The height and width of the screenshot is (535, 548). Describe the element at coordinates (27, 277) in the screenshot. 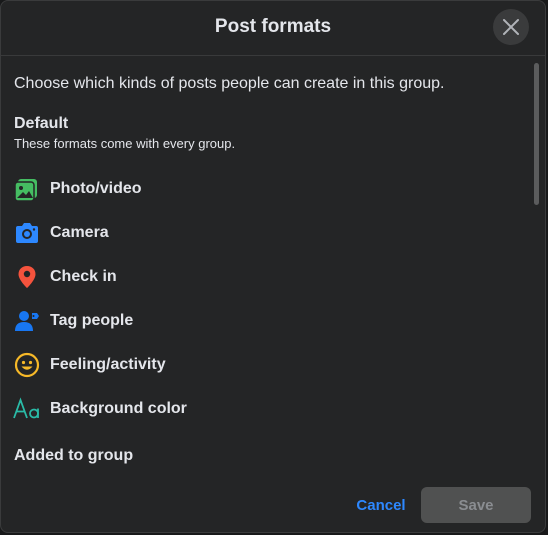

I see `location-pin-icon` at that location.